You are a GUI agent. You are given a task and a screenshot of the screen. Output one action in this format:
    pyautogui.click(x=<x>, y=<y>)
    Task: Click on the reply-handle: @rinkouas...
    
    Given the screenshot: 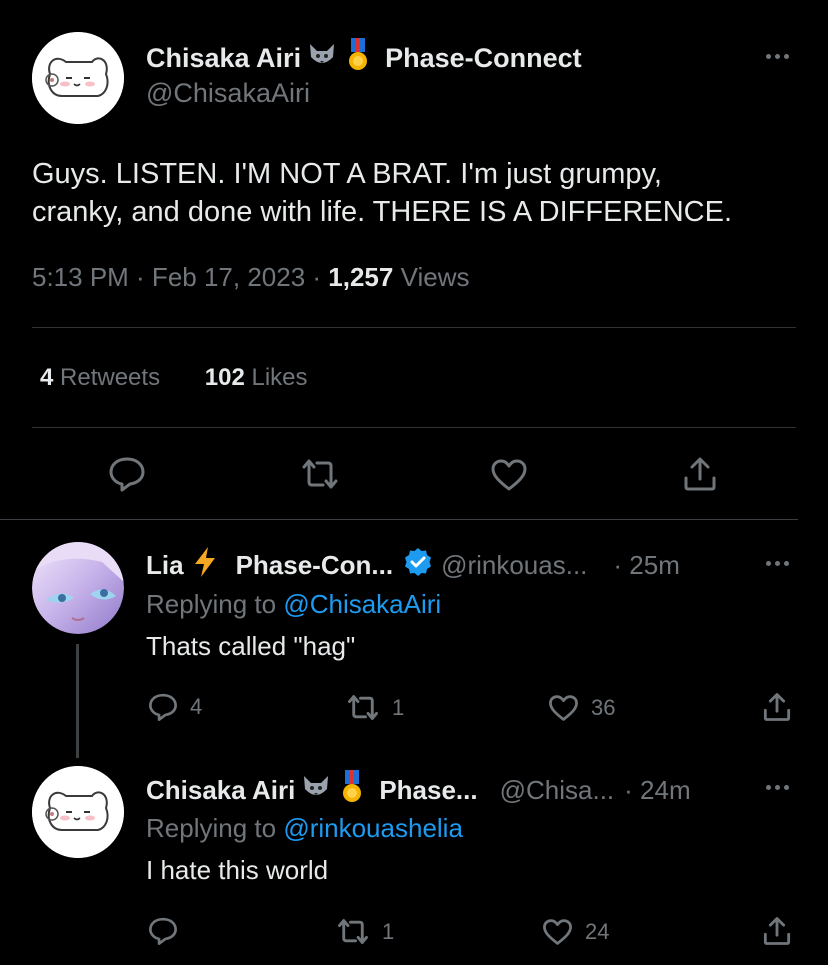 What is the action you would take?
    pyautogui.click(x=514, y=565)
    